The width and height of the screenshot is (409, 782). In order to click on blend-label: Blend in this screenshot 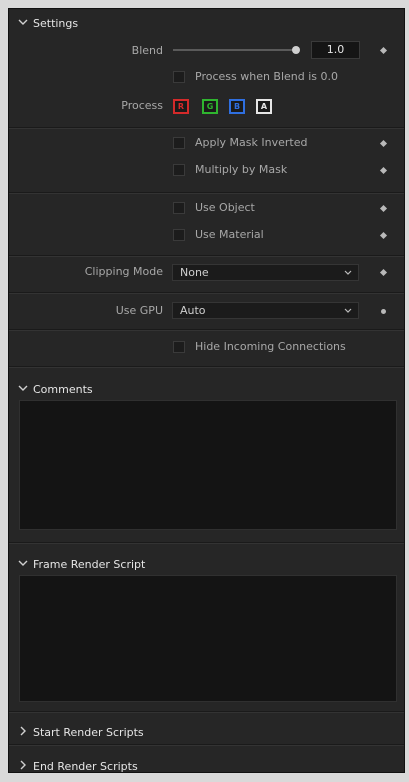, I will do `click(147, 50)`.